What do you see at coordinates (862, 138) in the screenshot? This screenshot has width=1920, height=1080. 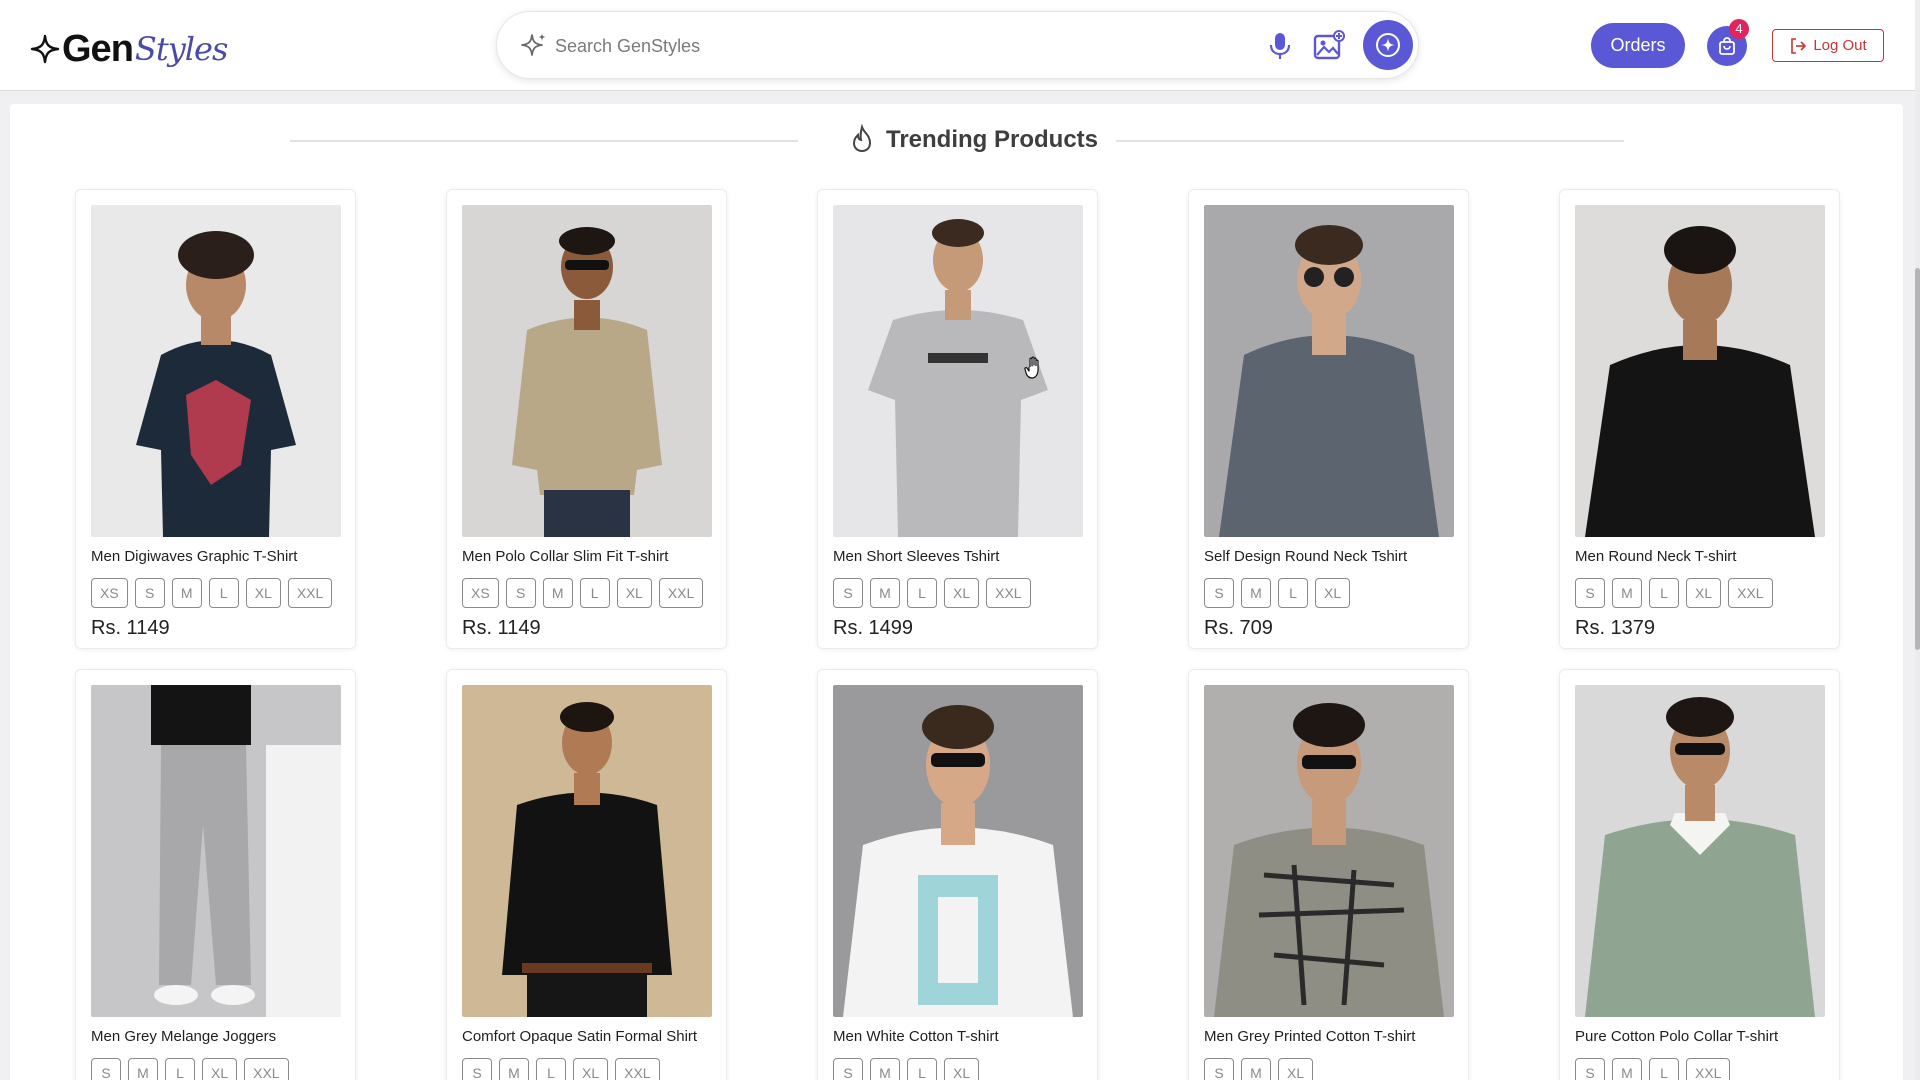 I see `flame-icon` at bounding box center [862, 138].